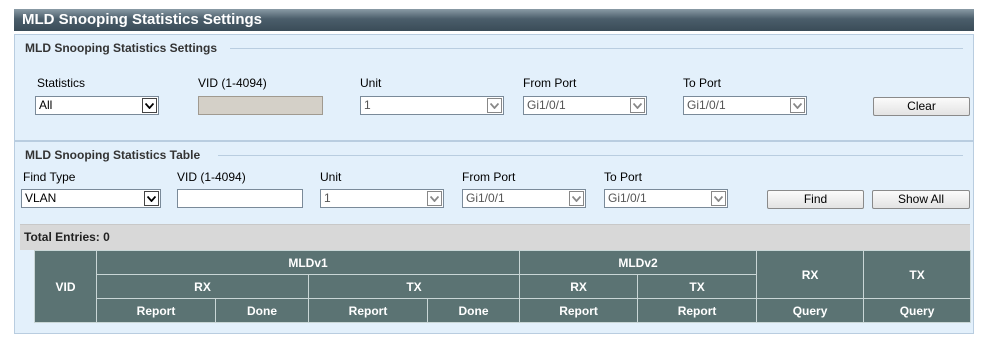 This screenshot has width=989, height=342. I want to click on mldv2-rx-report-header: Report, so click(579, 310).